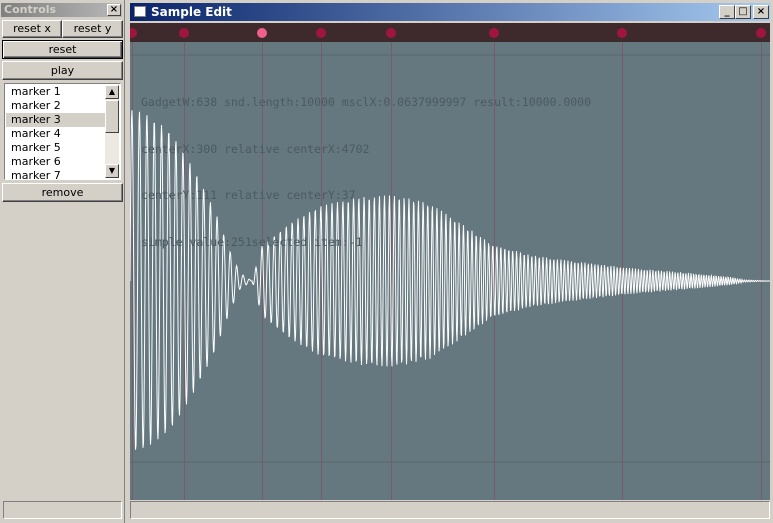 The width and height of the screenshot is (773, 523). I want to click on remove-button: remove, so click(62, 192).